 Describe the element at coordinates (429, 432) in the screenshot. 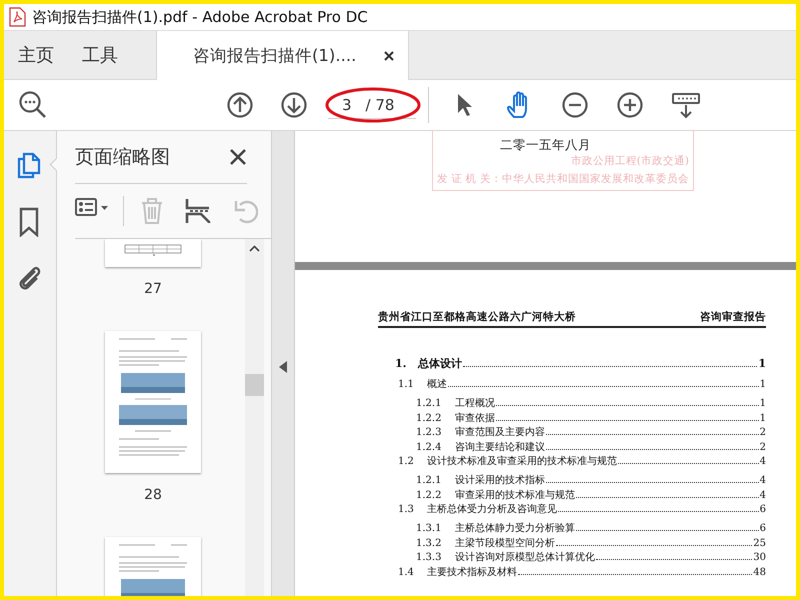

I see `toc-number: 1.2.3` at that location.